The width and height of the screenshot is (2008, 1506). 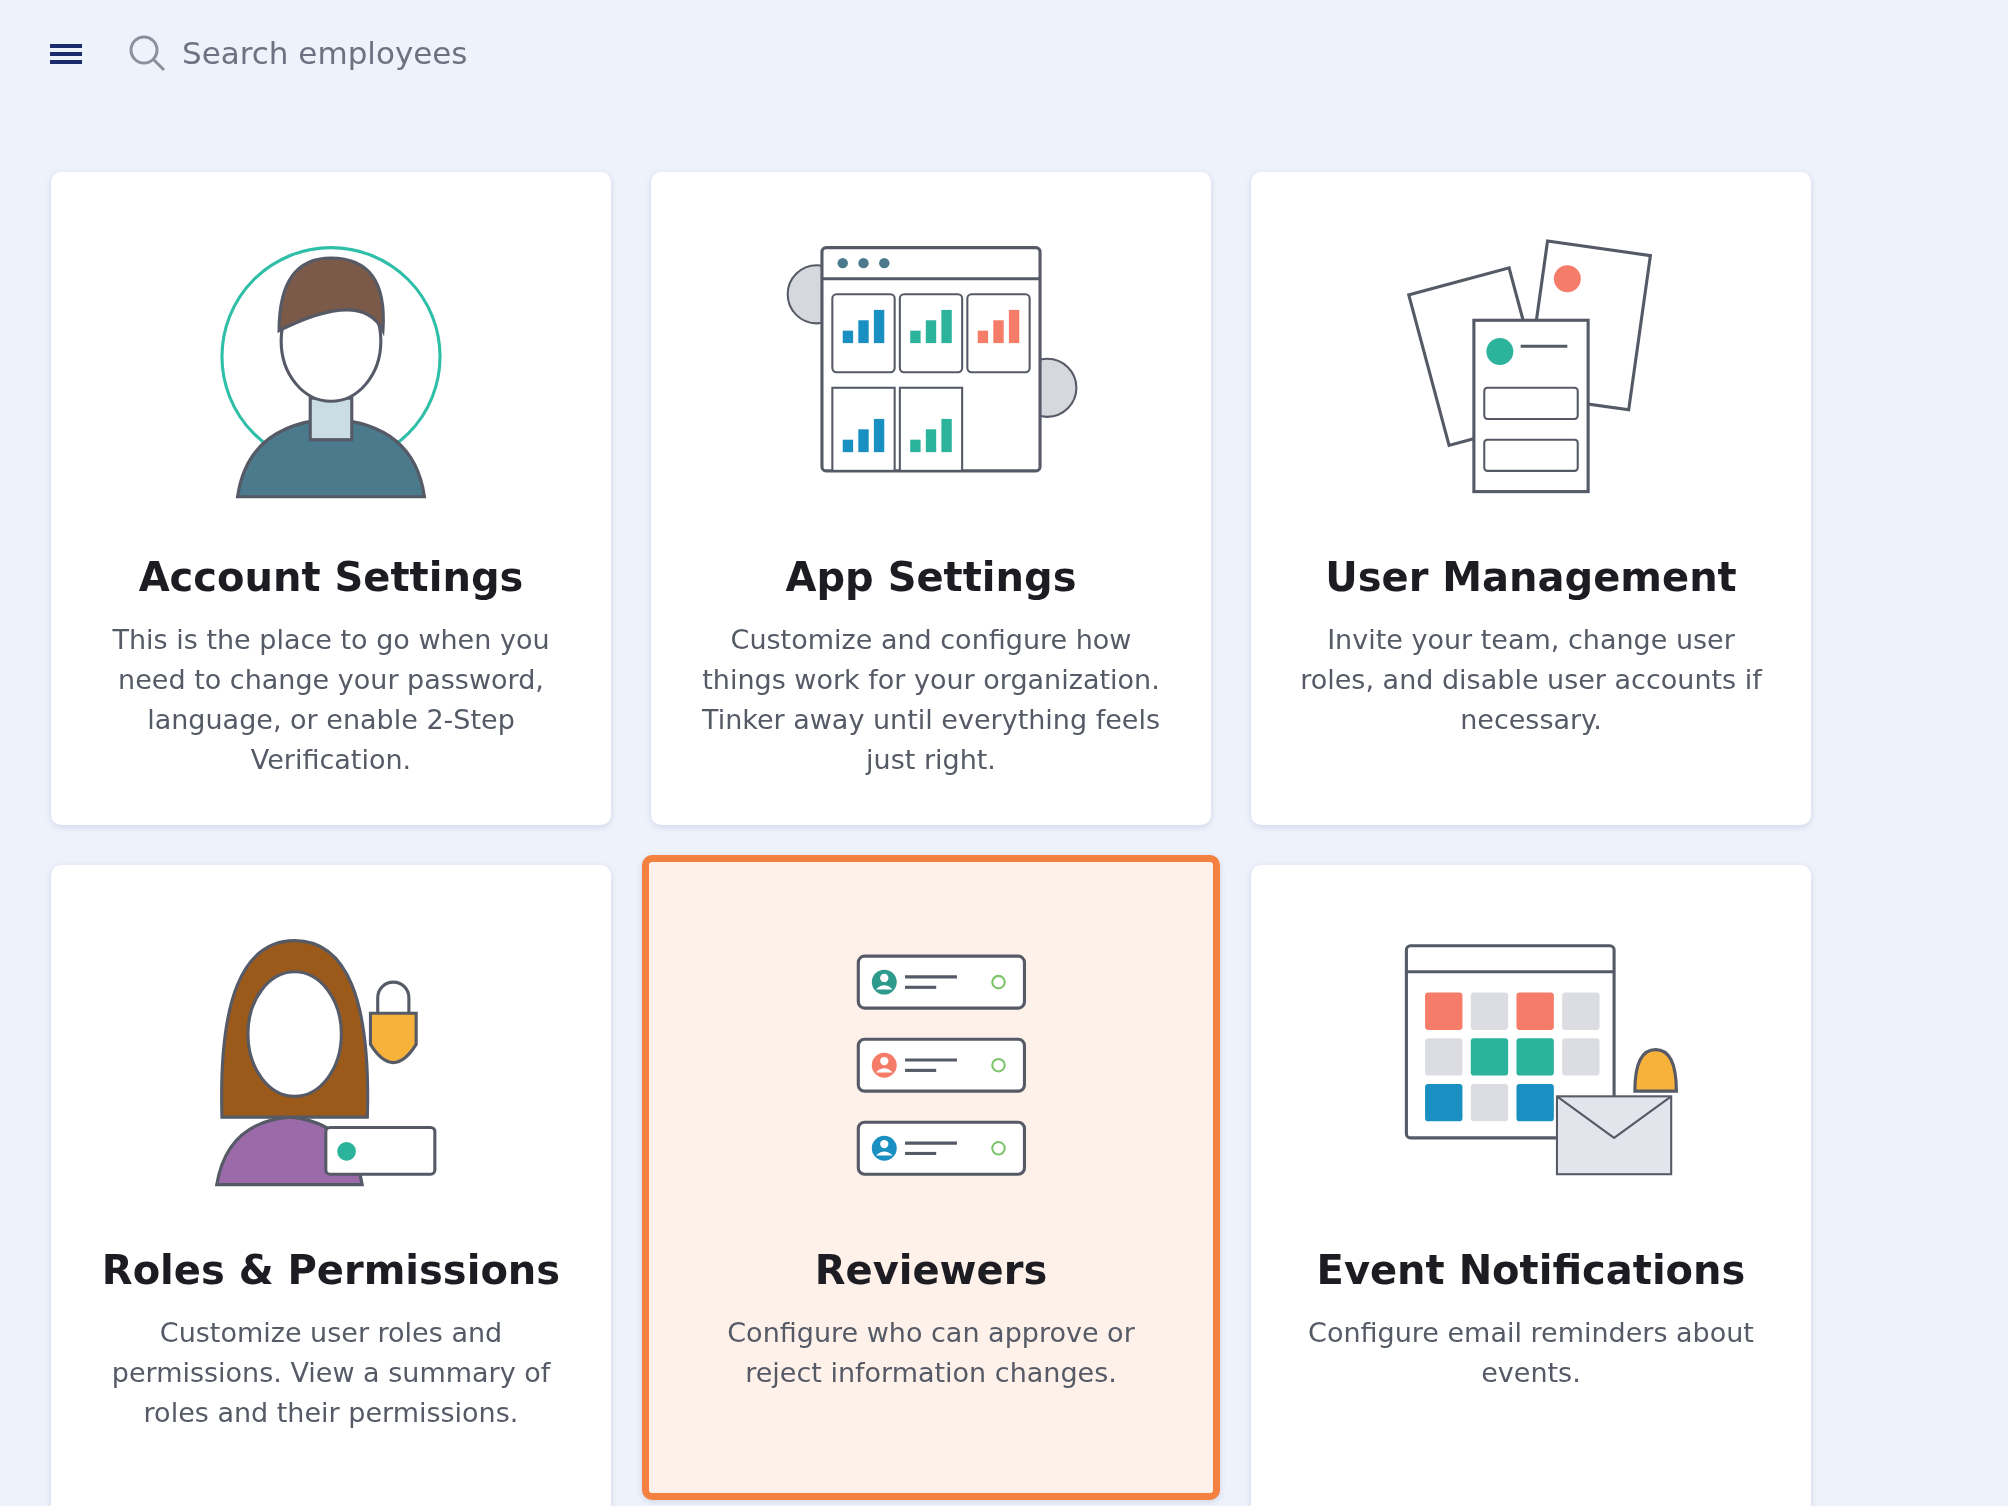 What do you see at coordinates (931, 700) in the screenshot?
I see `card-description: Customize and configure how things work for your organization. Tinker away until everything feels just right.` at bounding box center [931, 700].